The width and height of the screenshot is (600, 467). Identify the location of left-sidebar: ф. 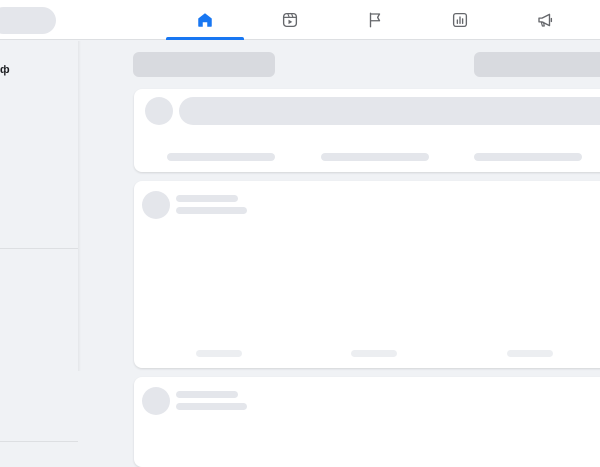
(40, 245).